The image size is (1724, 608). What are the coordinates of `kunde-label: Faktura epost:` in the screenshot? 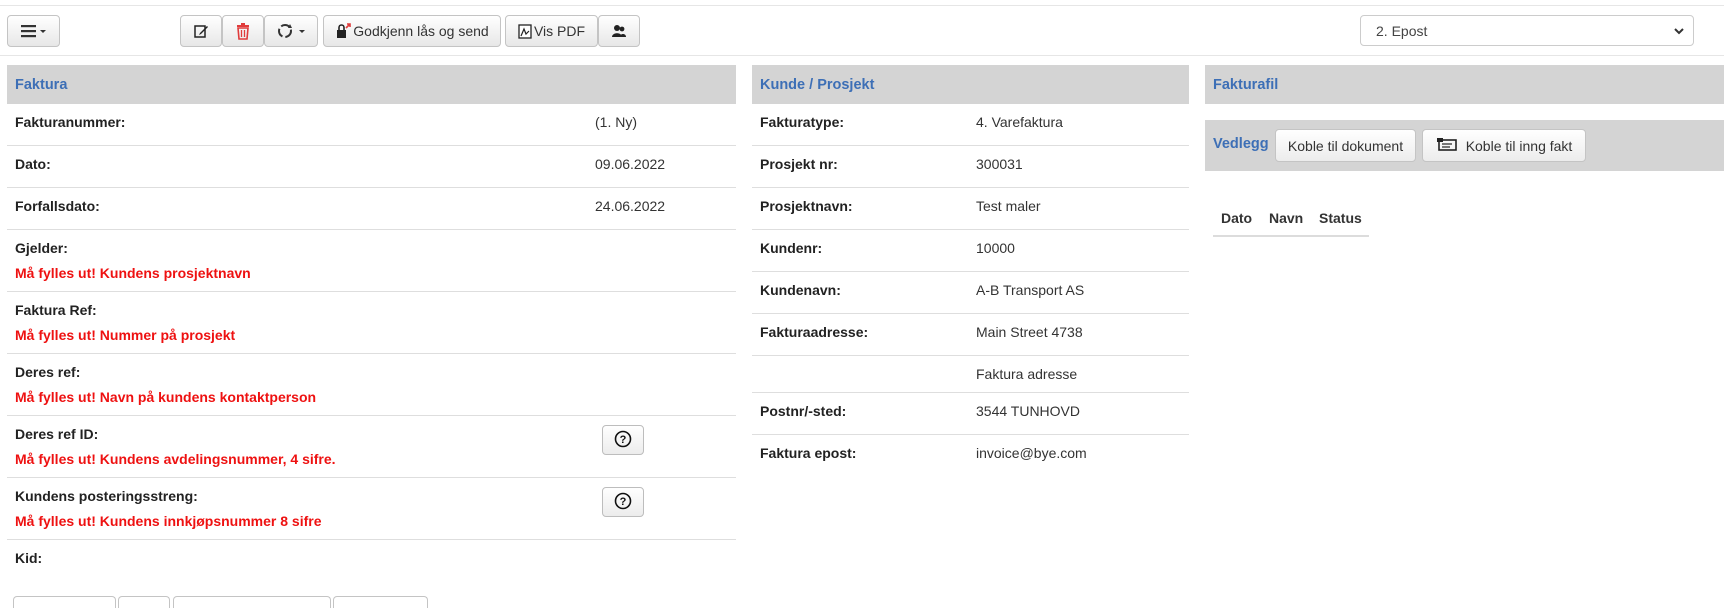 It's located at (808, 453).